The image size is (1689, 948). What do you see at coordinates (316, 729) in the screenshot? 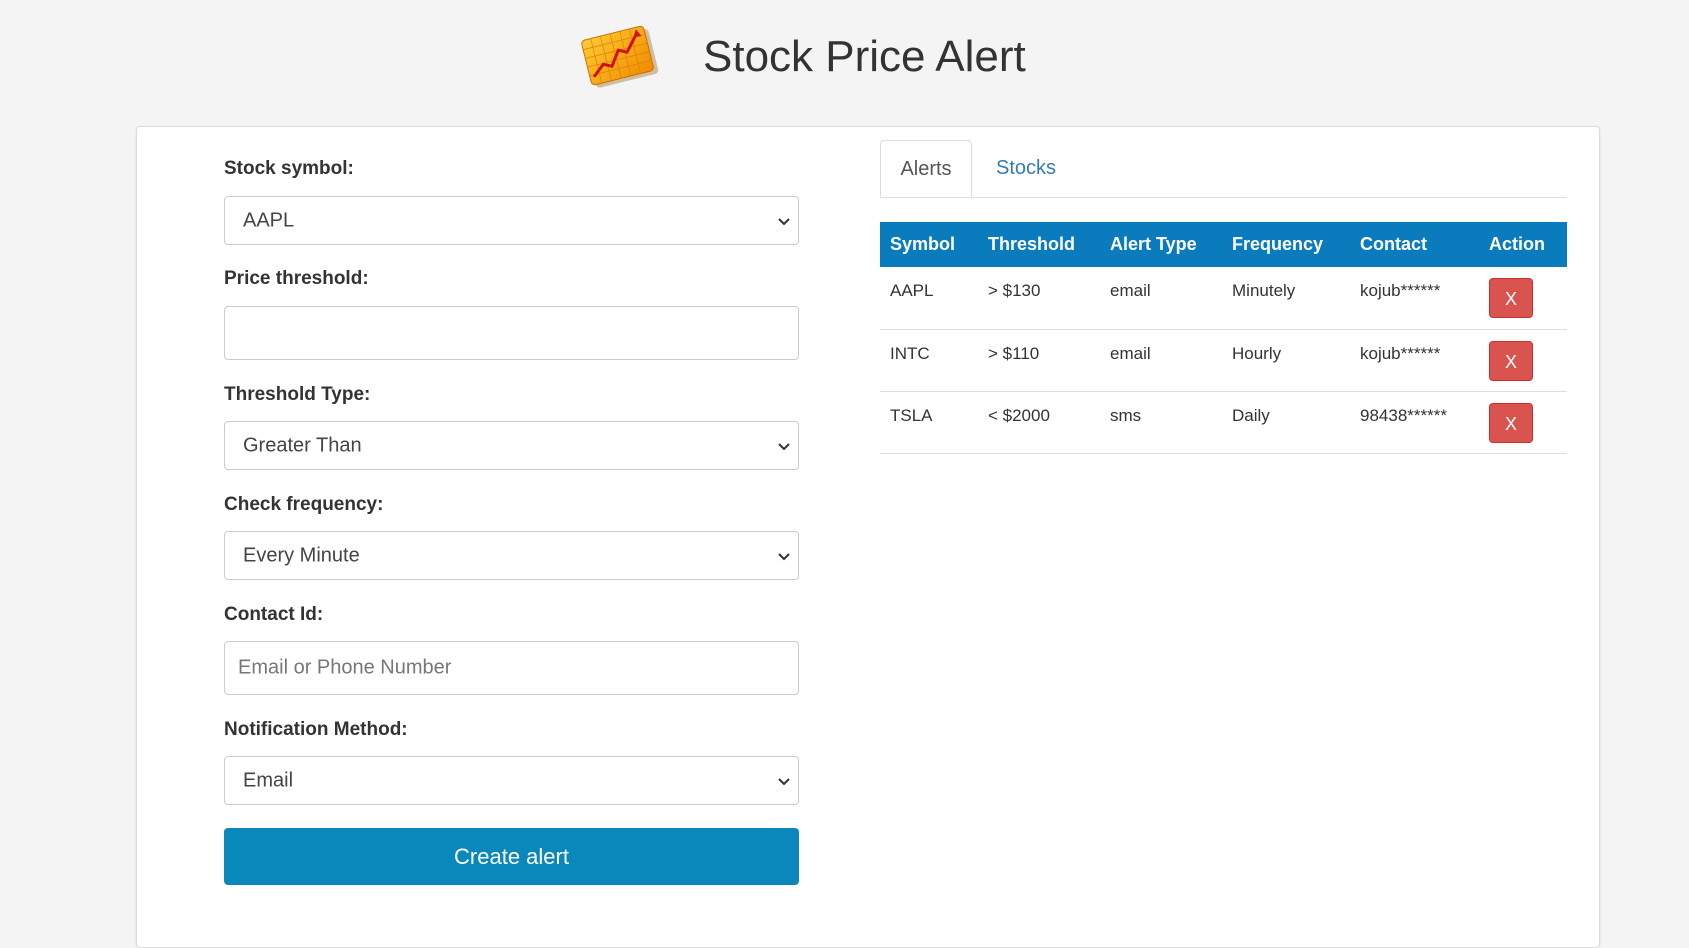
I see `notification-method-label: Notification Method:` at bounding box center [316, 729].